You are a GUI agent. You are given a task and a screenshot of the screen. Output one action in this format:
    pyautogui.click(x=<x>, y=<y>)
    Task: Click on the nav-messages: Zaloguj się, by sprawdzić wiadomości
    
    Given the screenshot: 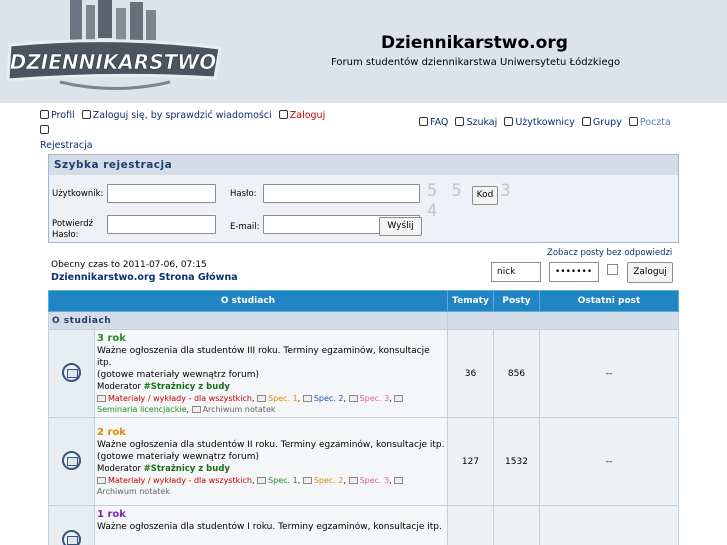 What is the action you would take?
    pyautogui.click(x=178, y=115)
    